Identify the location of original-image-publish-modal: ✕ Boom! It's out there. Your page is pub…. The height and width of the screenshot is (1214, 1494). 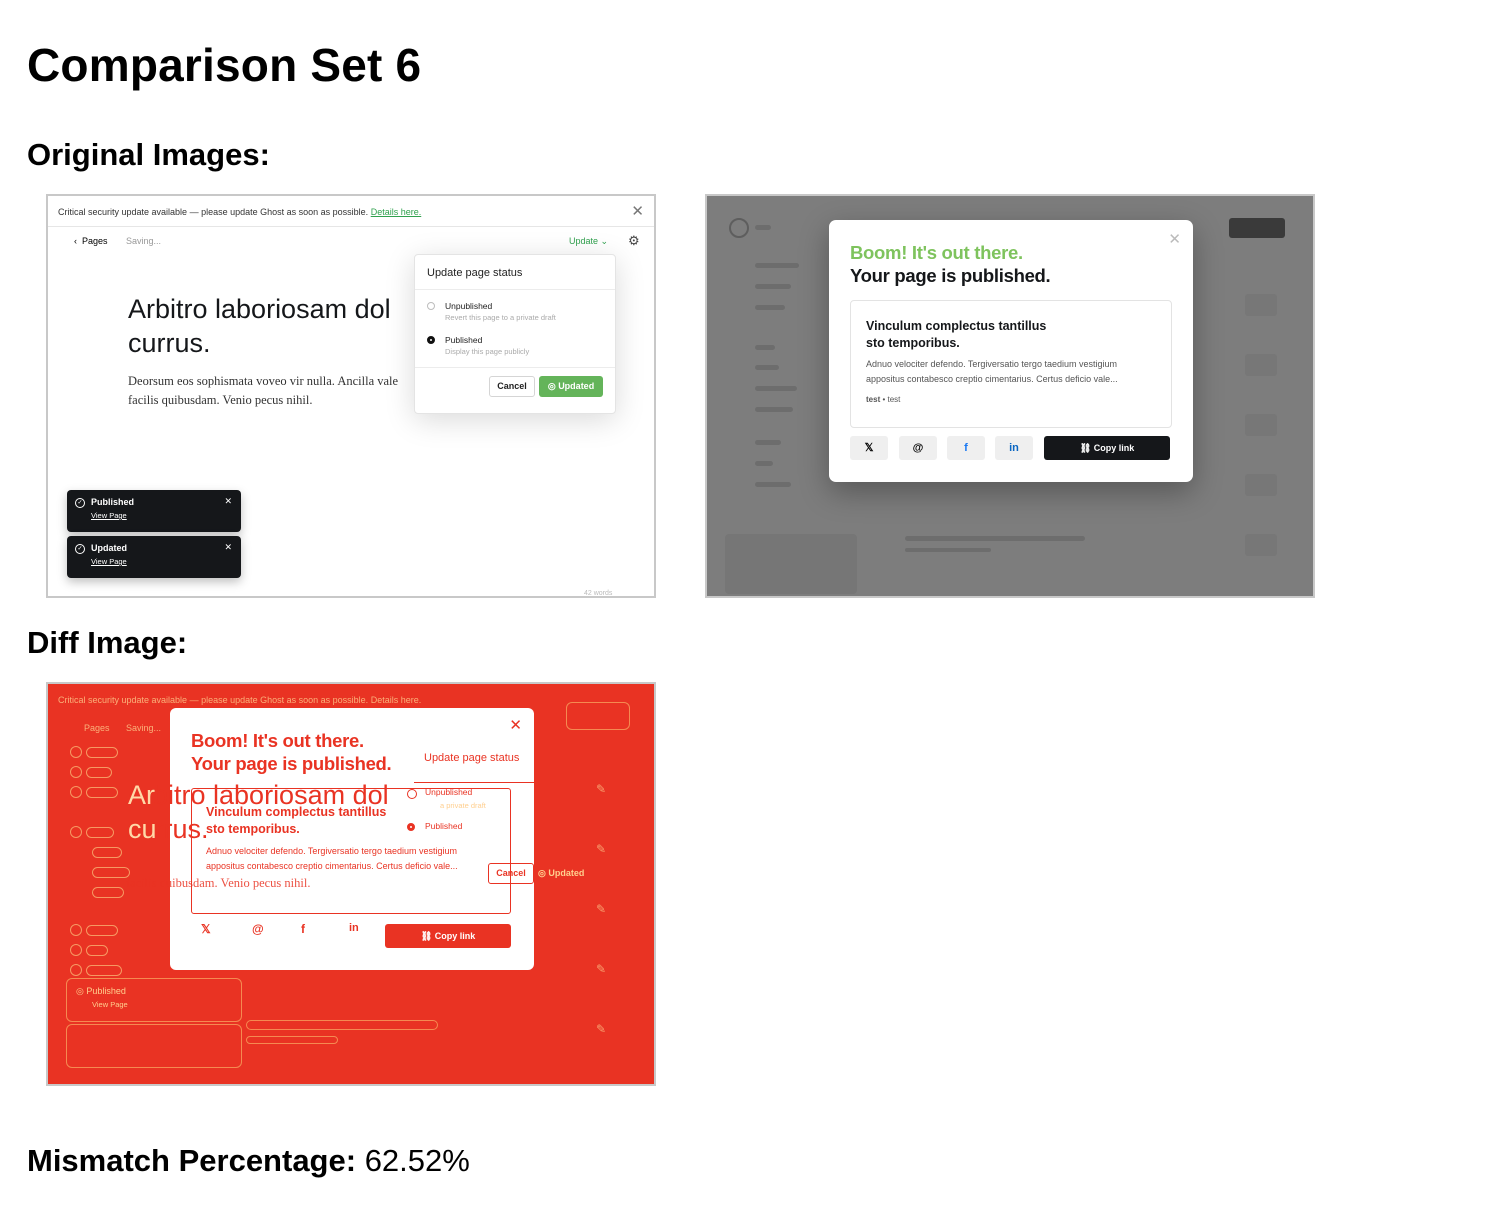
(1010, 396).